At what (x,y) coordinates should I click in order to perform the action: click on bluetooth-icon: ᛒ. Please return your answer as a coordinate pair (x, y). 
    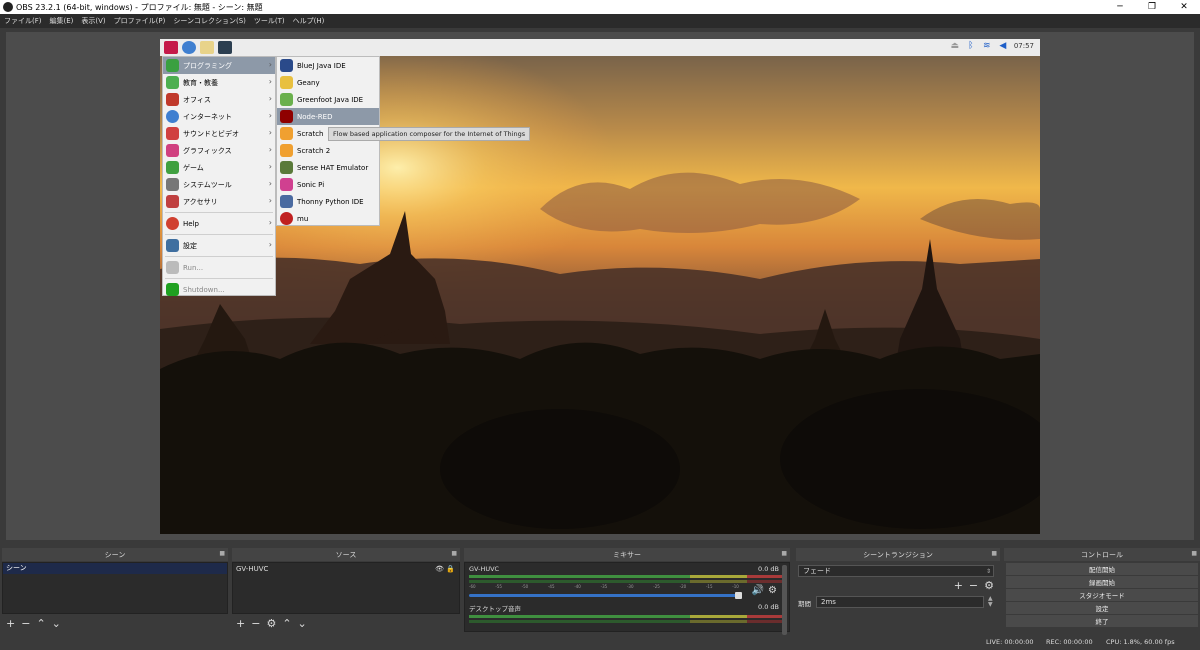
    Looking at the image, I should click on (971, 46).